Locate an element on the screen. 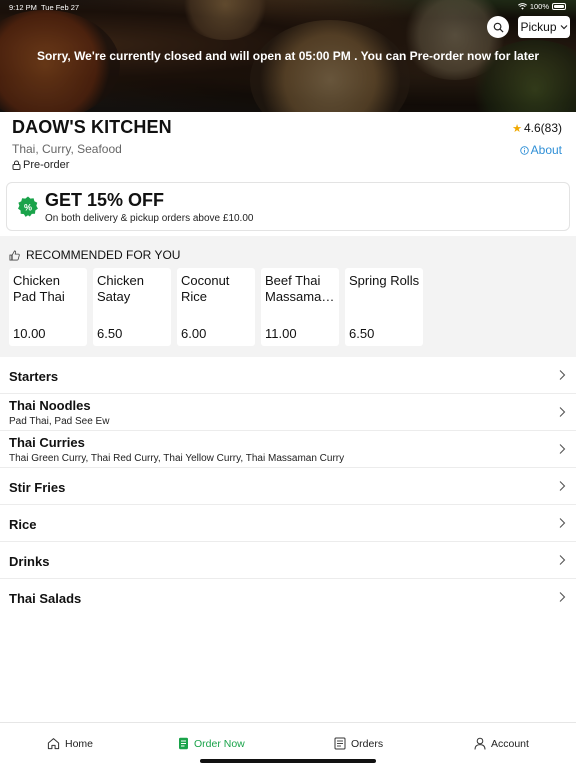 The height and width of the screenshot is (768, 576). rating: ★ 4.6(83) is located at coordinates (537, 128).